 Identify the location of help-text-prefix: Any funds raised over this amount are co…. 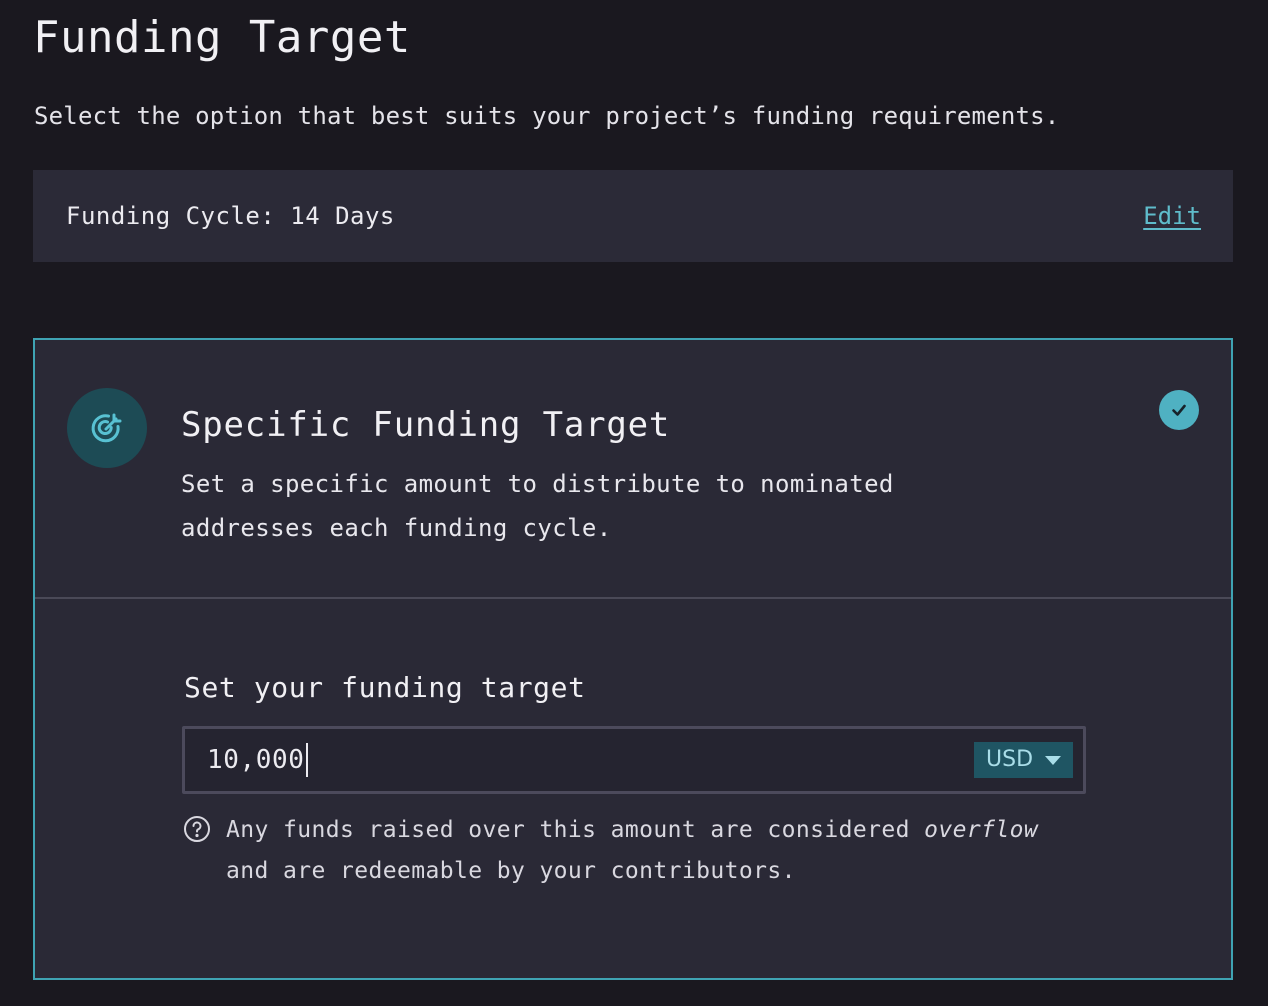
(568, 830).